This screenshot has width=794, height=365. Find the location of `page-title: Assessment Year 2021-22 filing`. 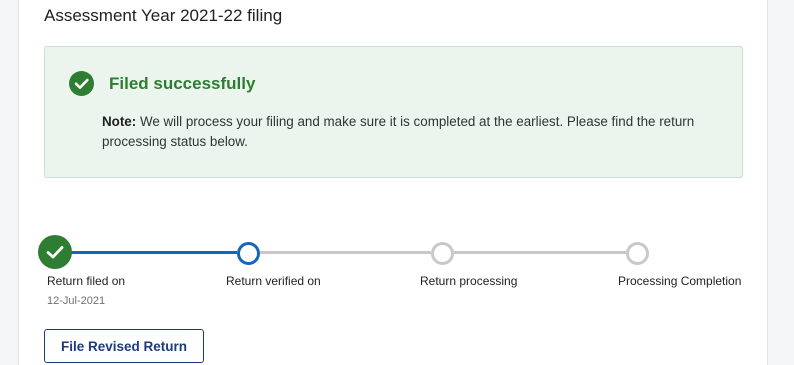

page-title: Assessment Year 2021-22 filing is located at coordinates (163, 15).